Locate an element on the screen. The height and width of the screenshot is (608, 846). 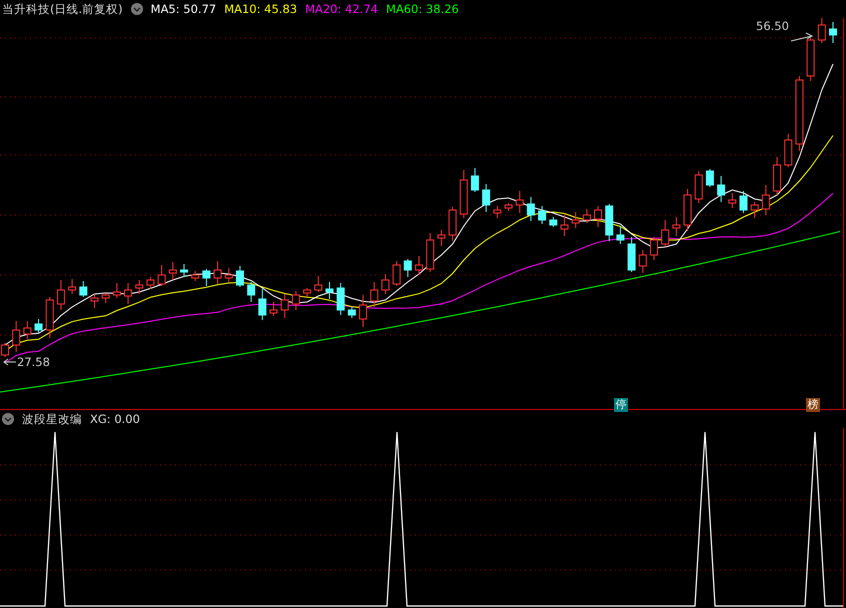
moving-average-value: MA20: 42.74 is located at coordinates (341, 9).